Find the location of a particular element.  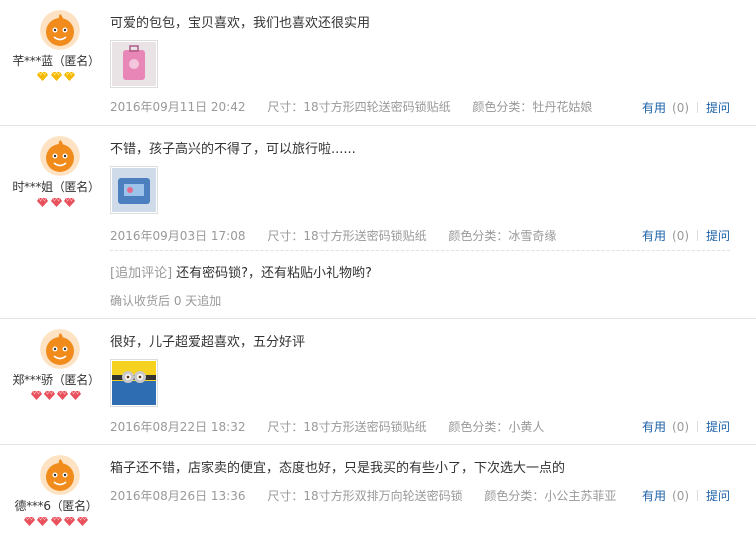

review-date: 2016年09月03日 17:08 is located at coordinates (178, 236).